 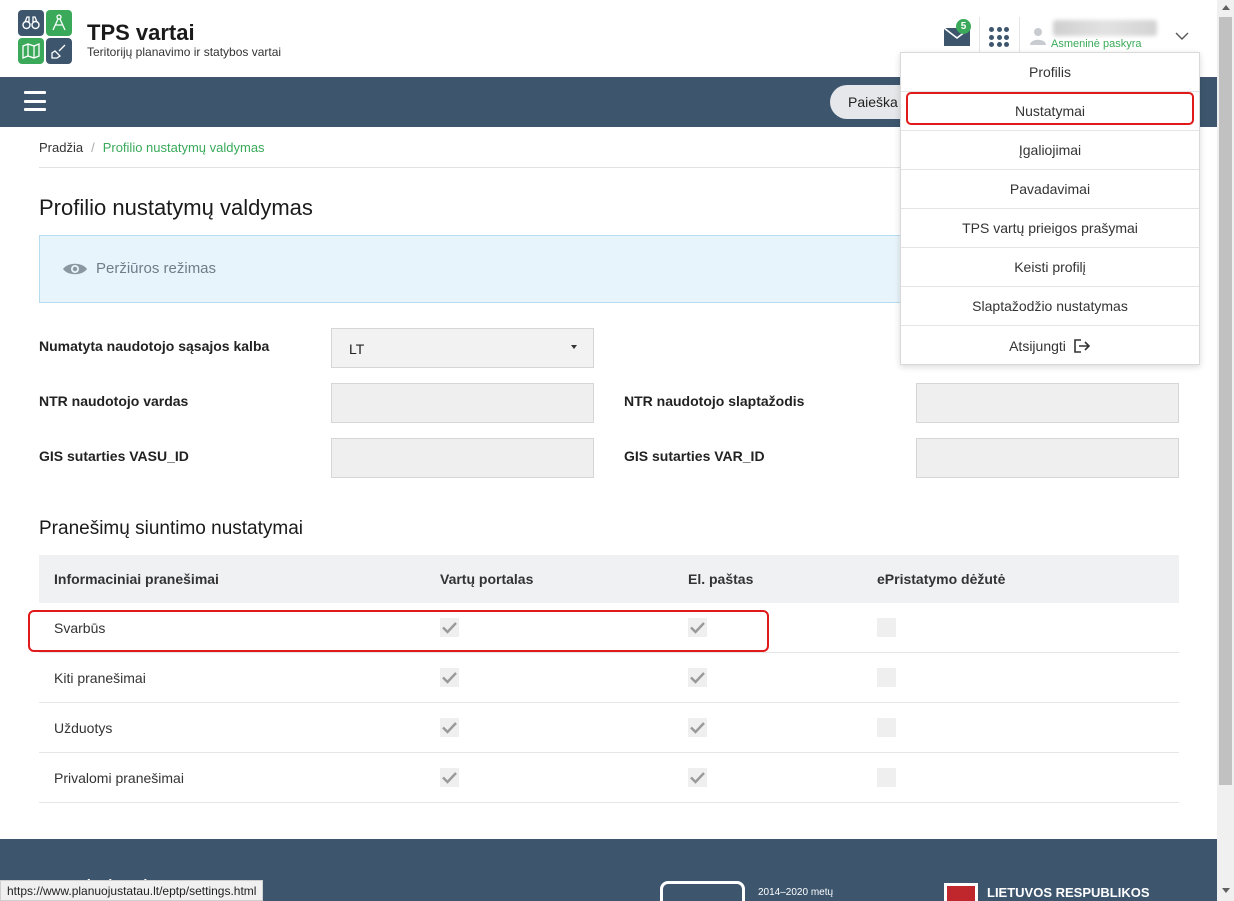 What do you see at coordinates (31, 23) in the screenshot?
I see `binoculars-icon` at bounding box center [31, 23].